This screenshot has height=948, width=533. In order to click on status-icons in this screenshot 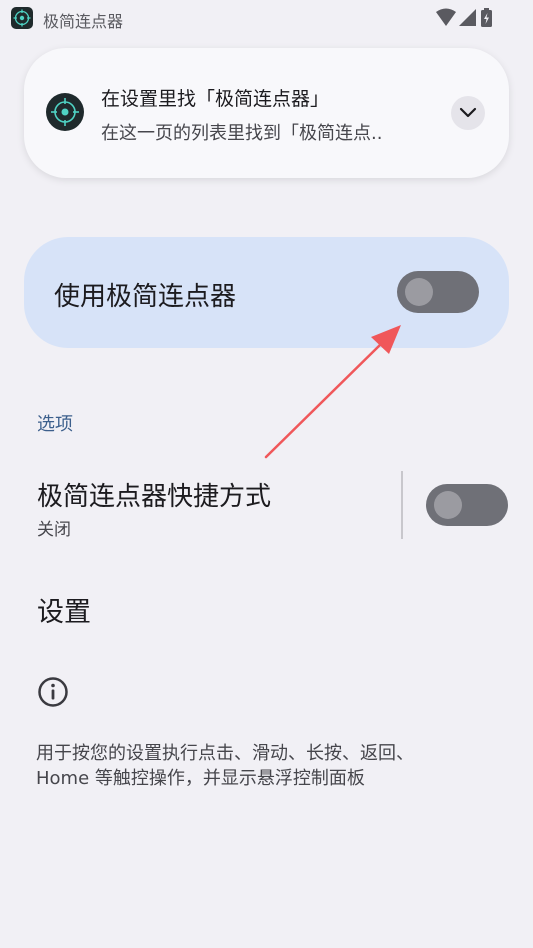, I will do `click(465, 18)`.